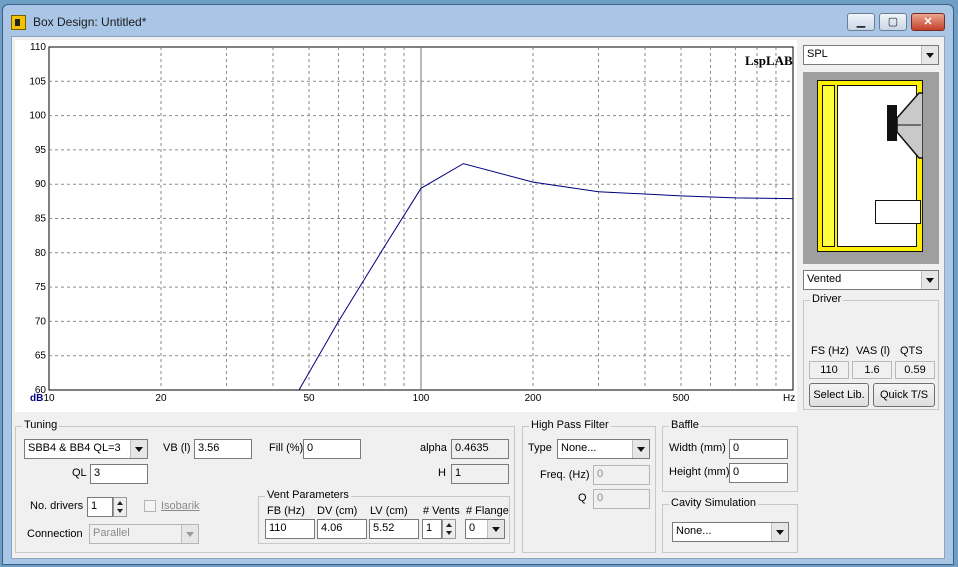 The image size is (958, 567). What do you see at coordinates (100, 507) in the screenshot?
I see `drivers-input: 1` at bounding box center [100, 507].